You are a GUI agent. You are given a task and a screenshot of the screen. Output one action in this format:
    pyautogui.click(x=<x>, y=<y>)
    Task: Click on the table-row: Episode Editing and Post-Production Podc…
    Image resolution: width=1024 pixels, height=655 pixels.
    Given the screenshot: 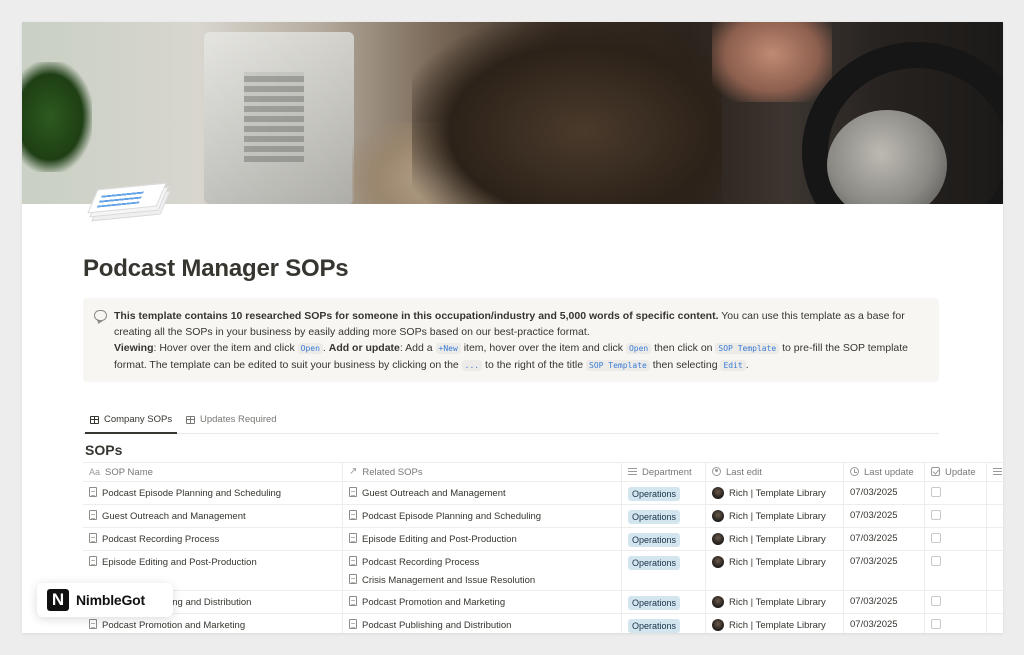 What is the action you would take?
    pyautogui.click(x=543, y=571)
    